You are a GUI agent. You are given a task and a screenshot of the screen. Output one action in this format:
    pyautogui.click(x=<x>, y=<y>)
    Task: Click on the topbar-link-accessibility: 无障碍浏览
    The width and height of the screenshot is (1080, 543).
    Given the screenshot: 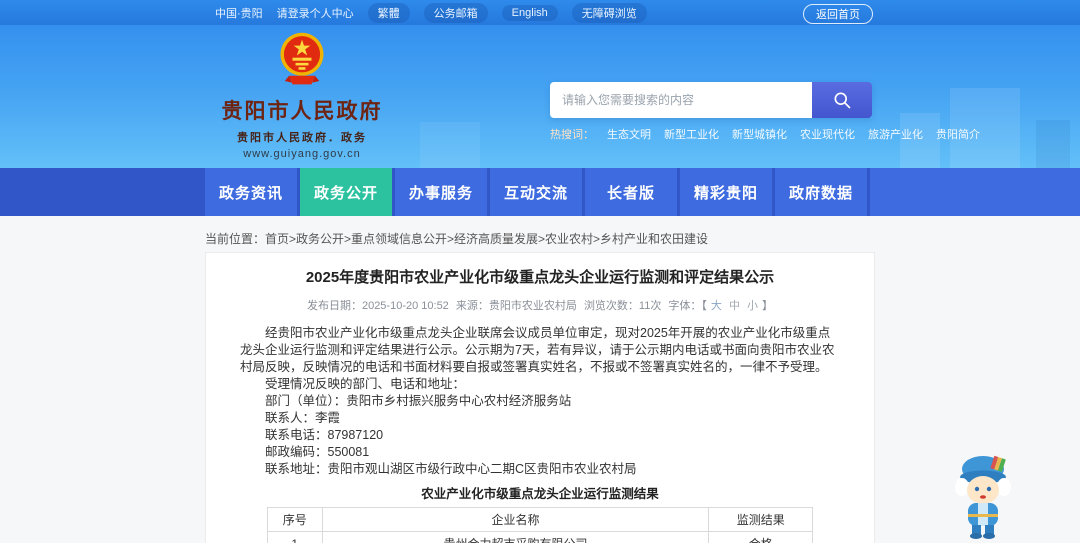 What is the action you would take?
    pyautogui.click(x=609, y=12)
    